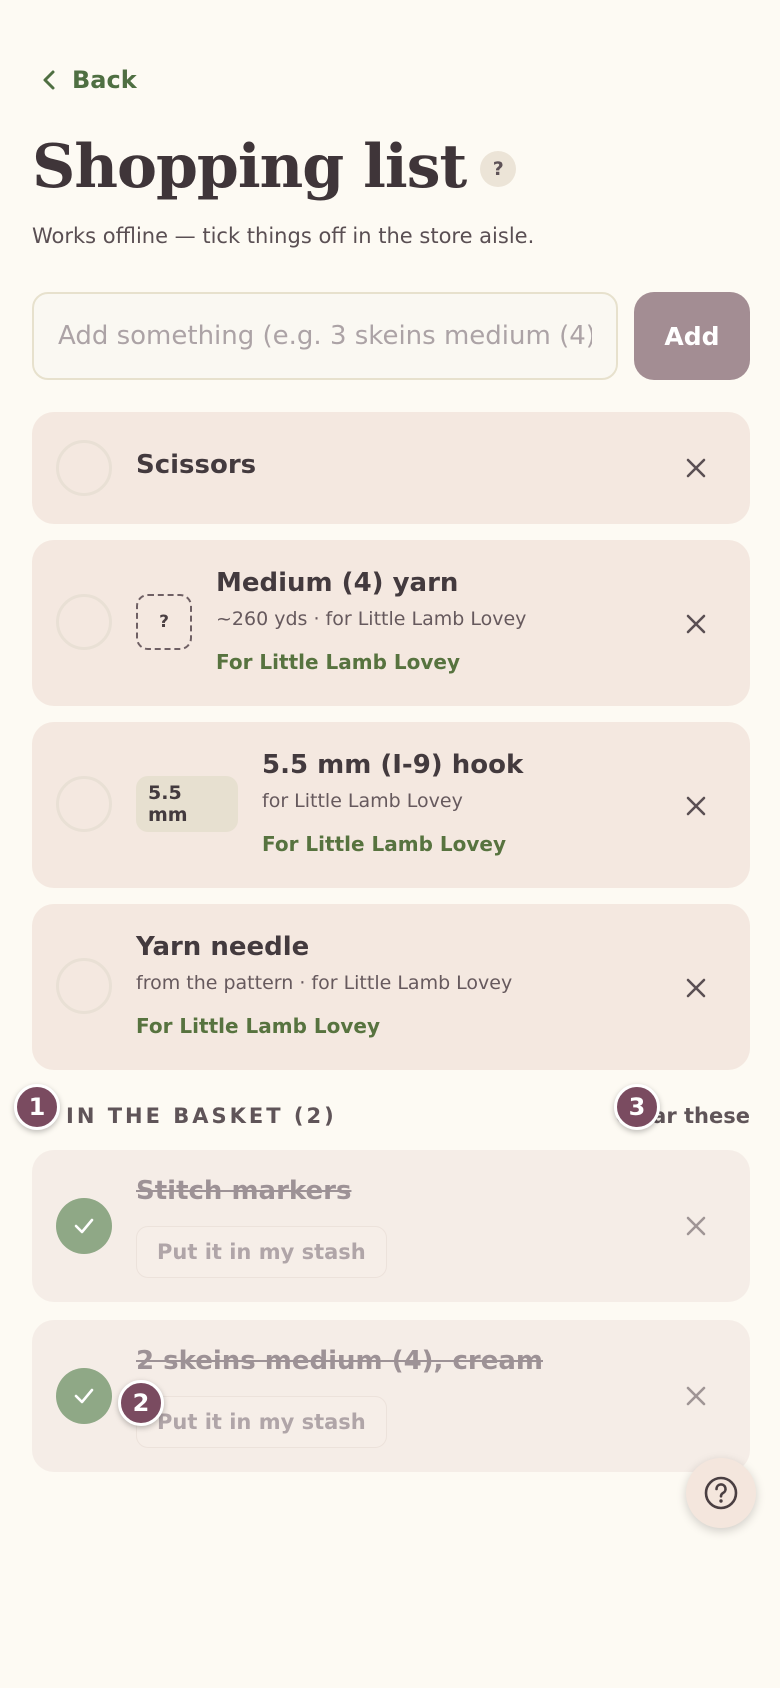 The width and height of the screenshot is (780, 1688). I want to click on item-meta: ~260 yds · for Little Lamb Lovey, so click(371, 619).